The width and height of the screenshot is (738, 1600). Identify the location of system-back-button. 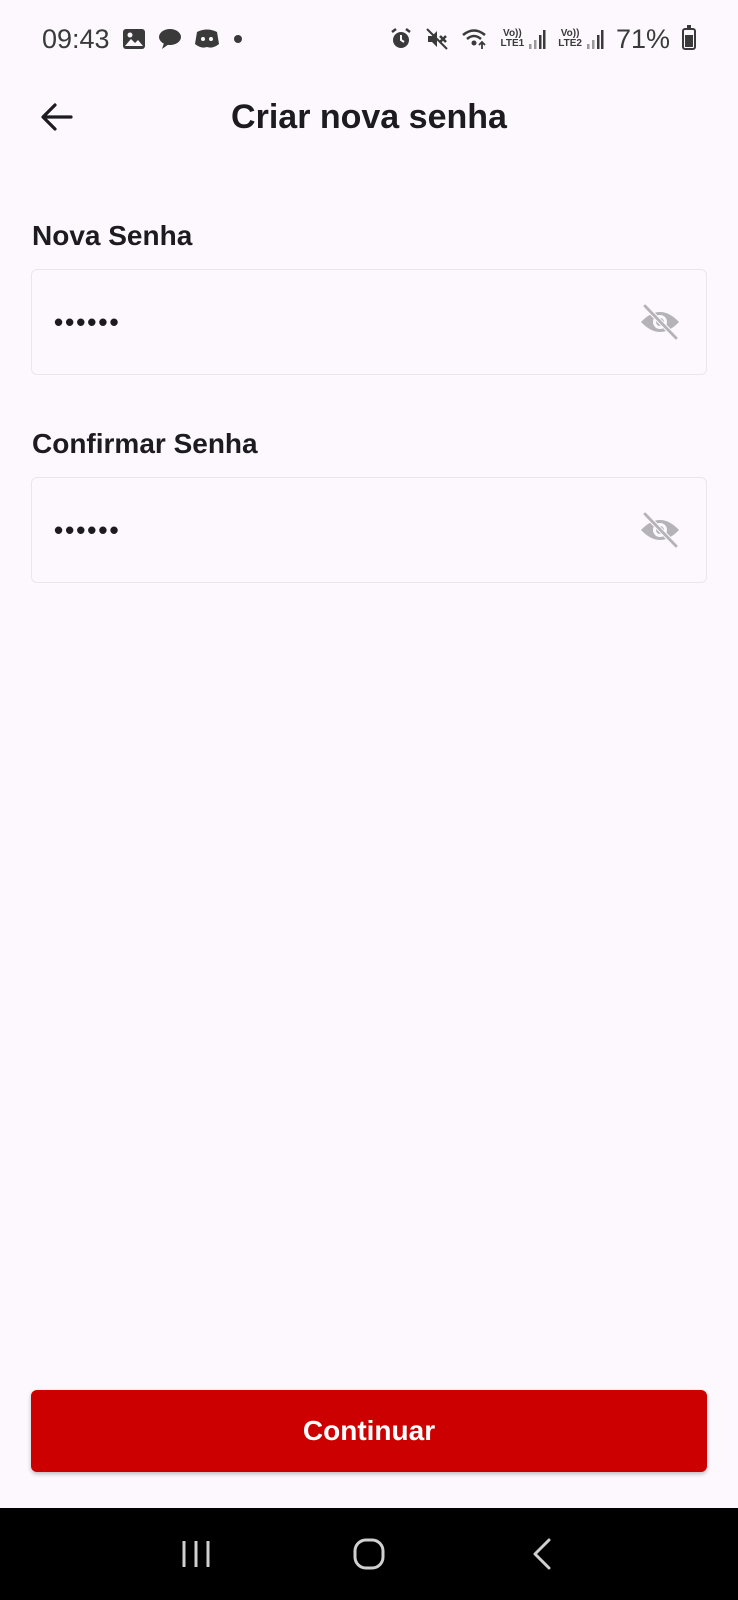
(542, 1554).